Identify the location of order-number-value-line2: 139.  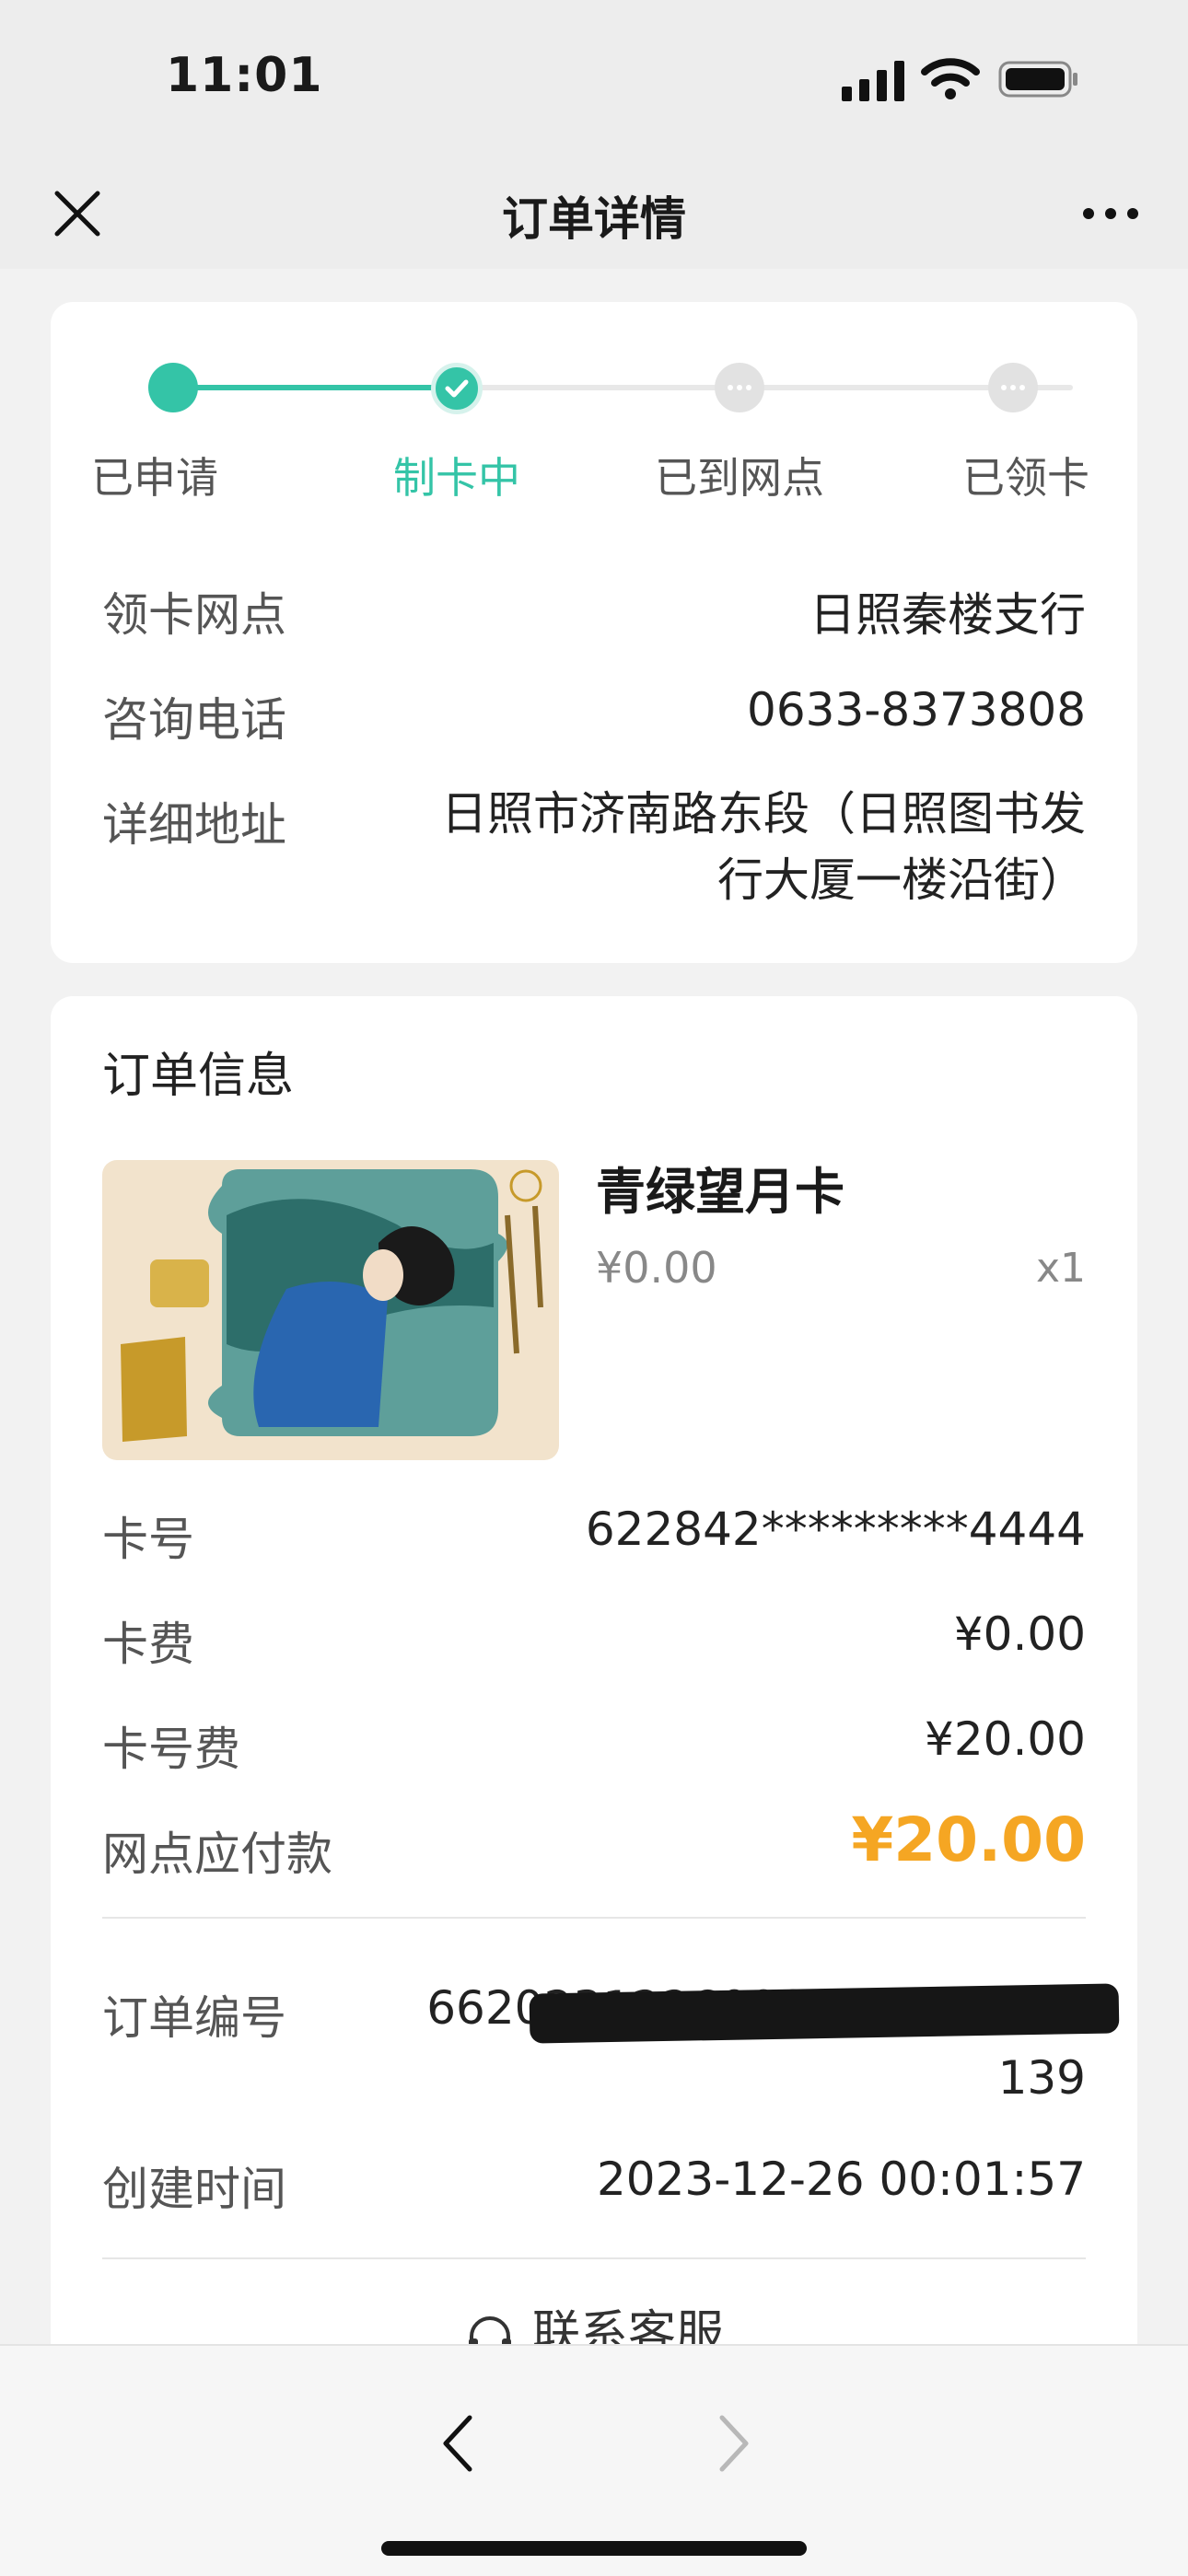
(1041, 2078).